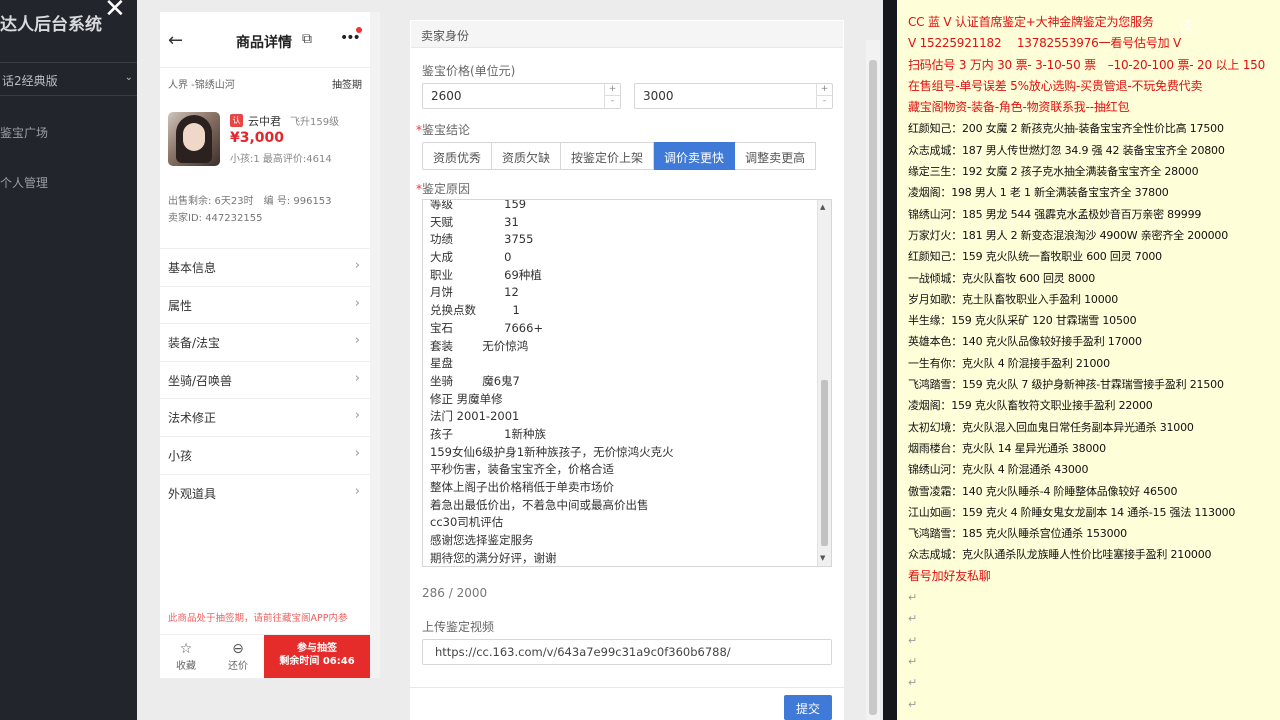  I want to click on join-lottery-label: 参与抽签, so click(317, 648).